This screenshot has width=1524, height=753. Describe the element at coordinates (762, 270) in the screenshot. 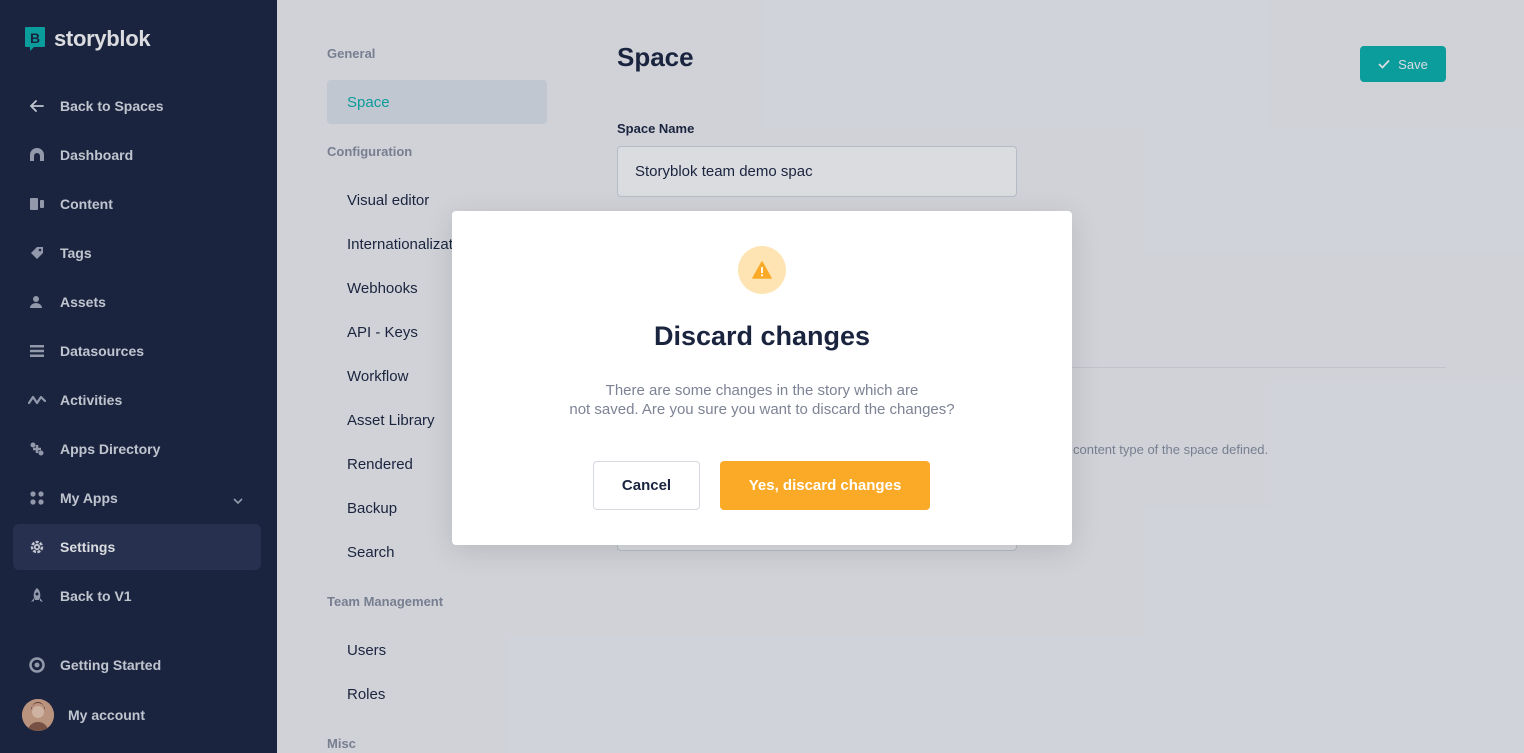

I see `warning-icon` at that location.